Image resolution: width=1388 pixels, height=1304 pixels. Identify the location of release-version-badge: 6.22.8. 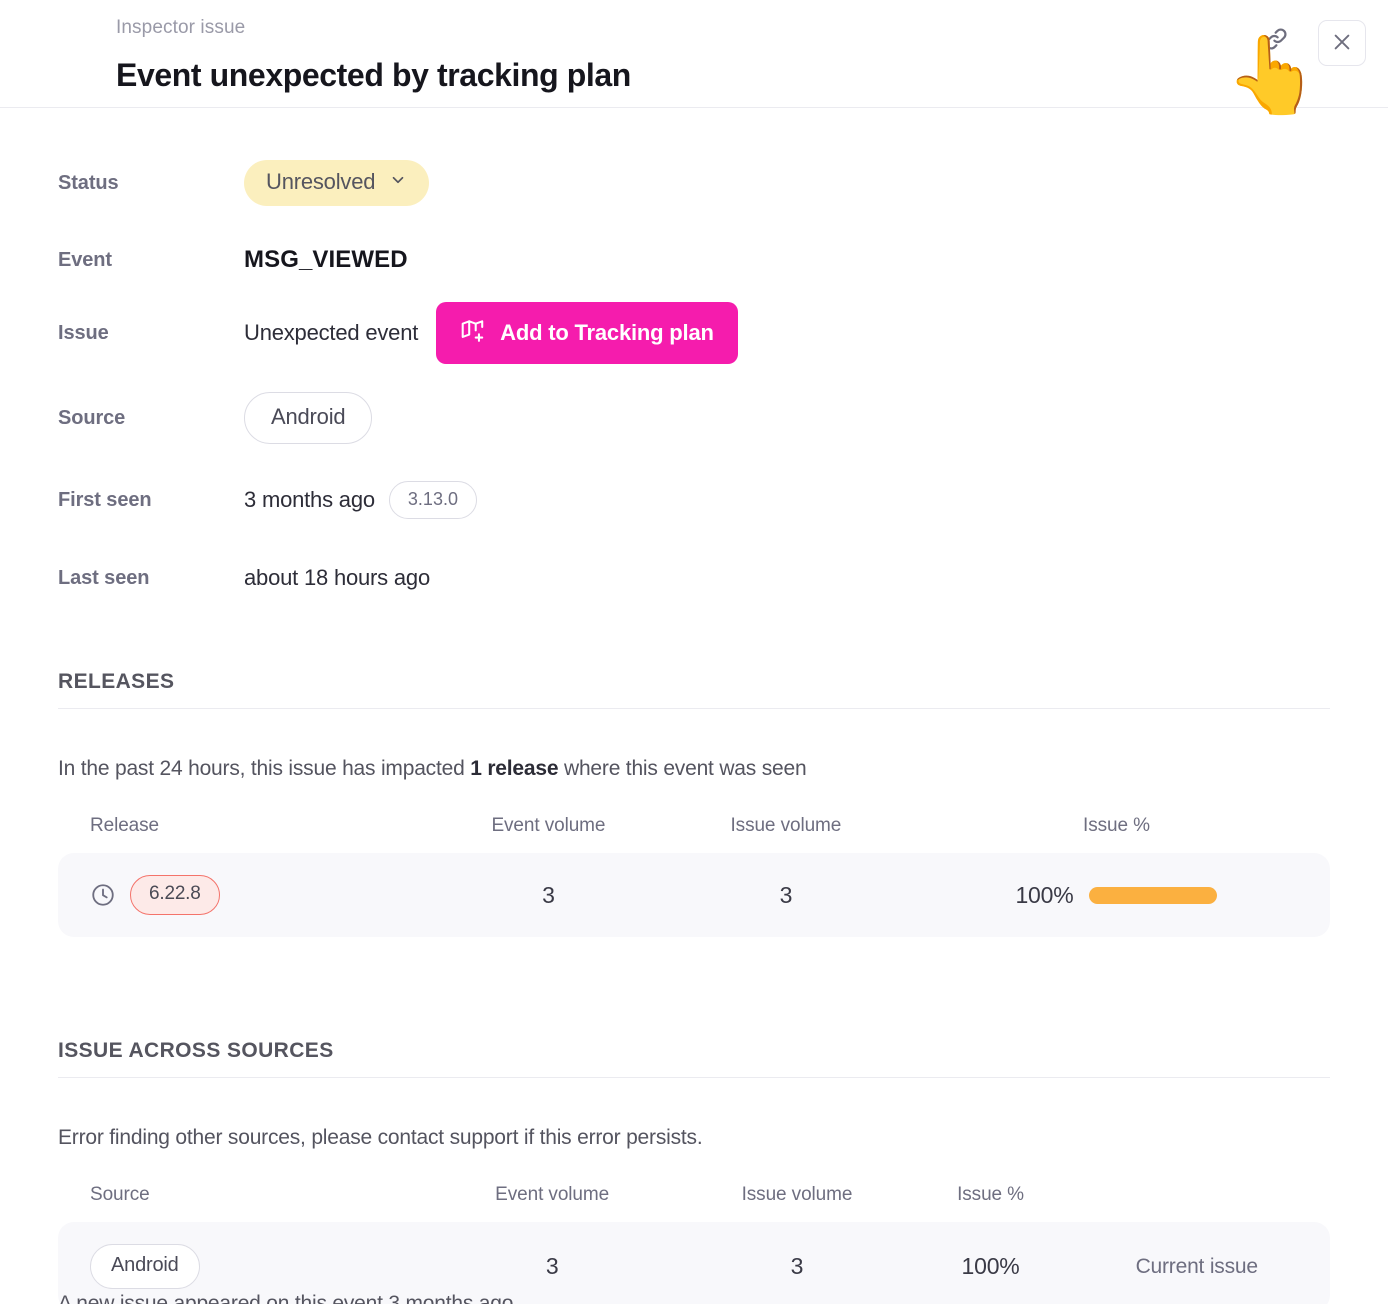
(175, 895).